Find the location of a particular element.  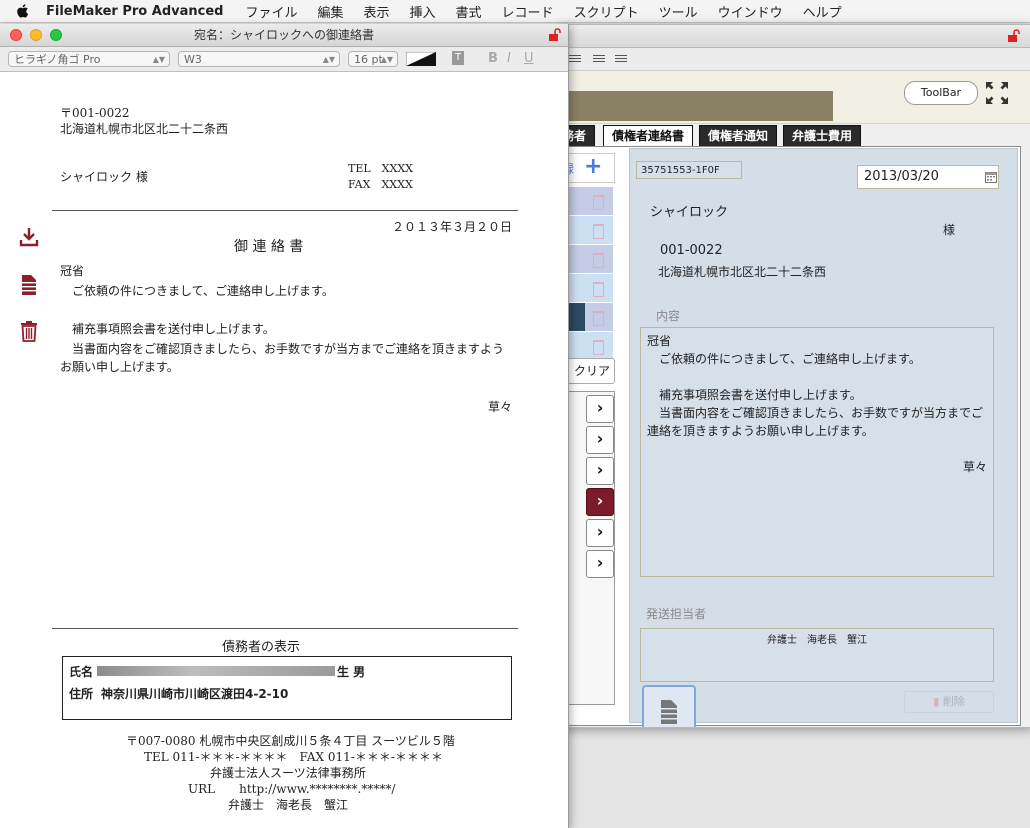

font-size-select: 16 pt ▲▼ is located at coordinates (373, 59).